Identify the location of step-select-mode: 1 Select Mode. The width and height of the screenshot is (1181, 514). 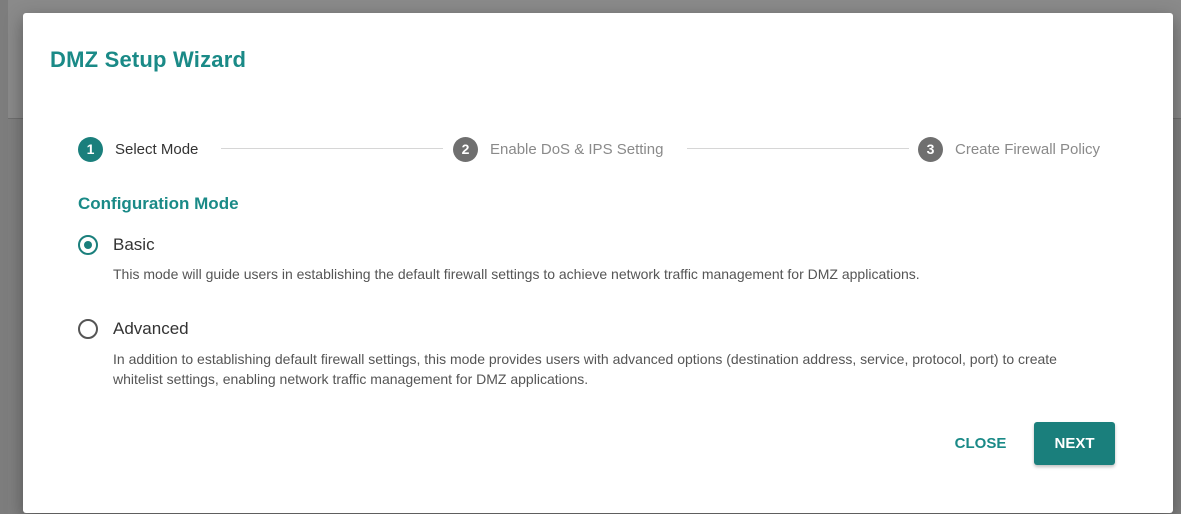
(138, 149).